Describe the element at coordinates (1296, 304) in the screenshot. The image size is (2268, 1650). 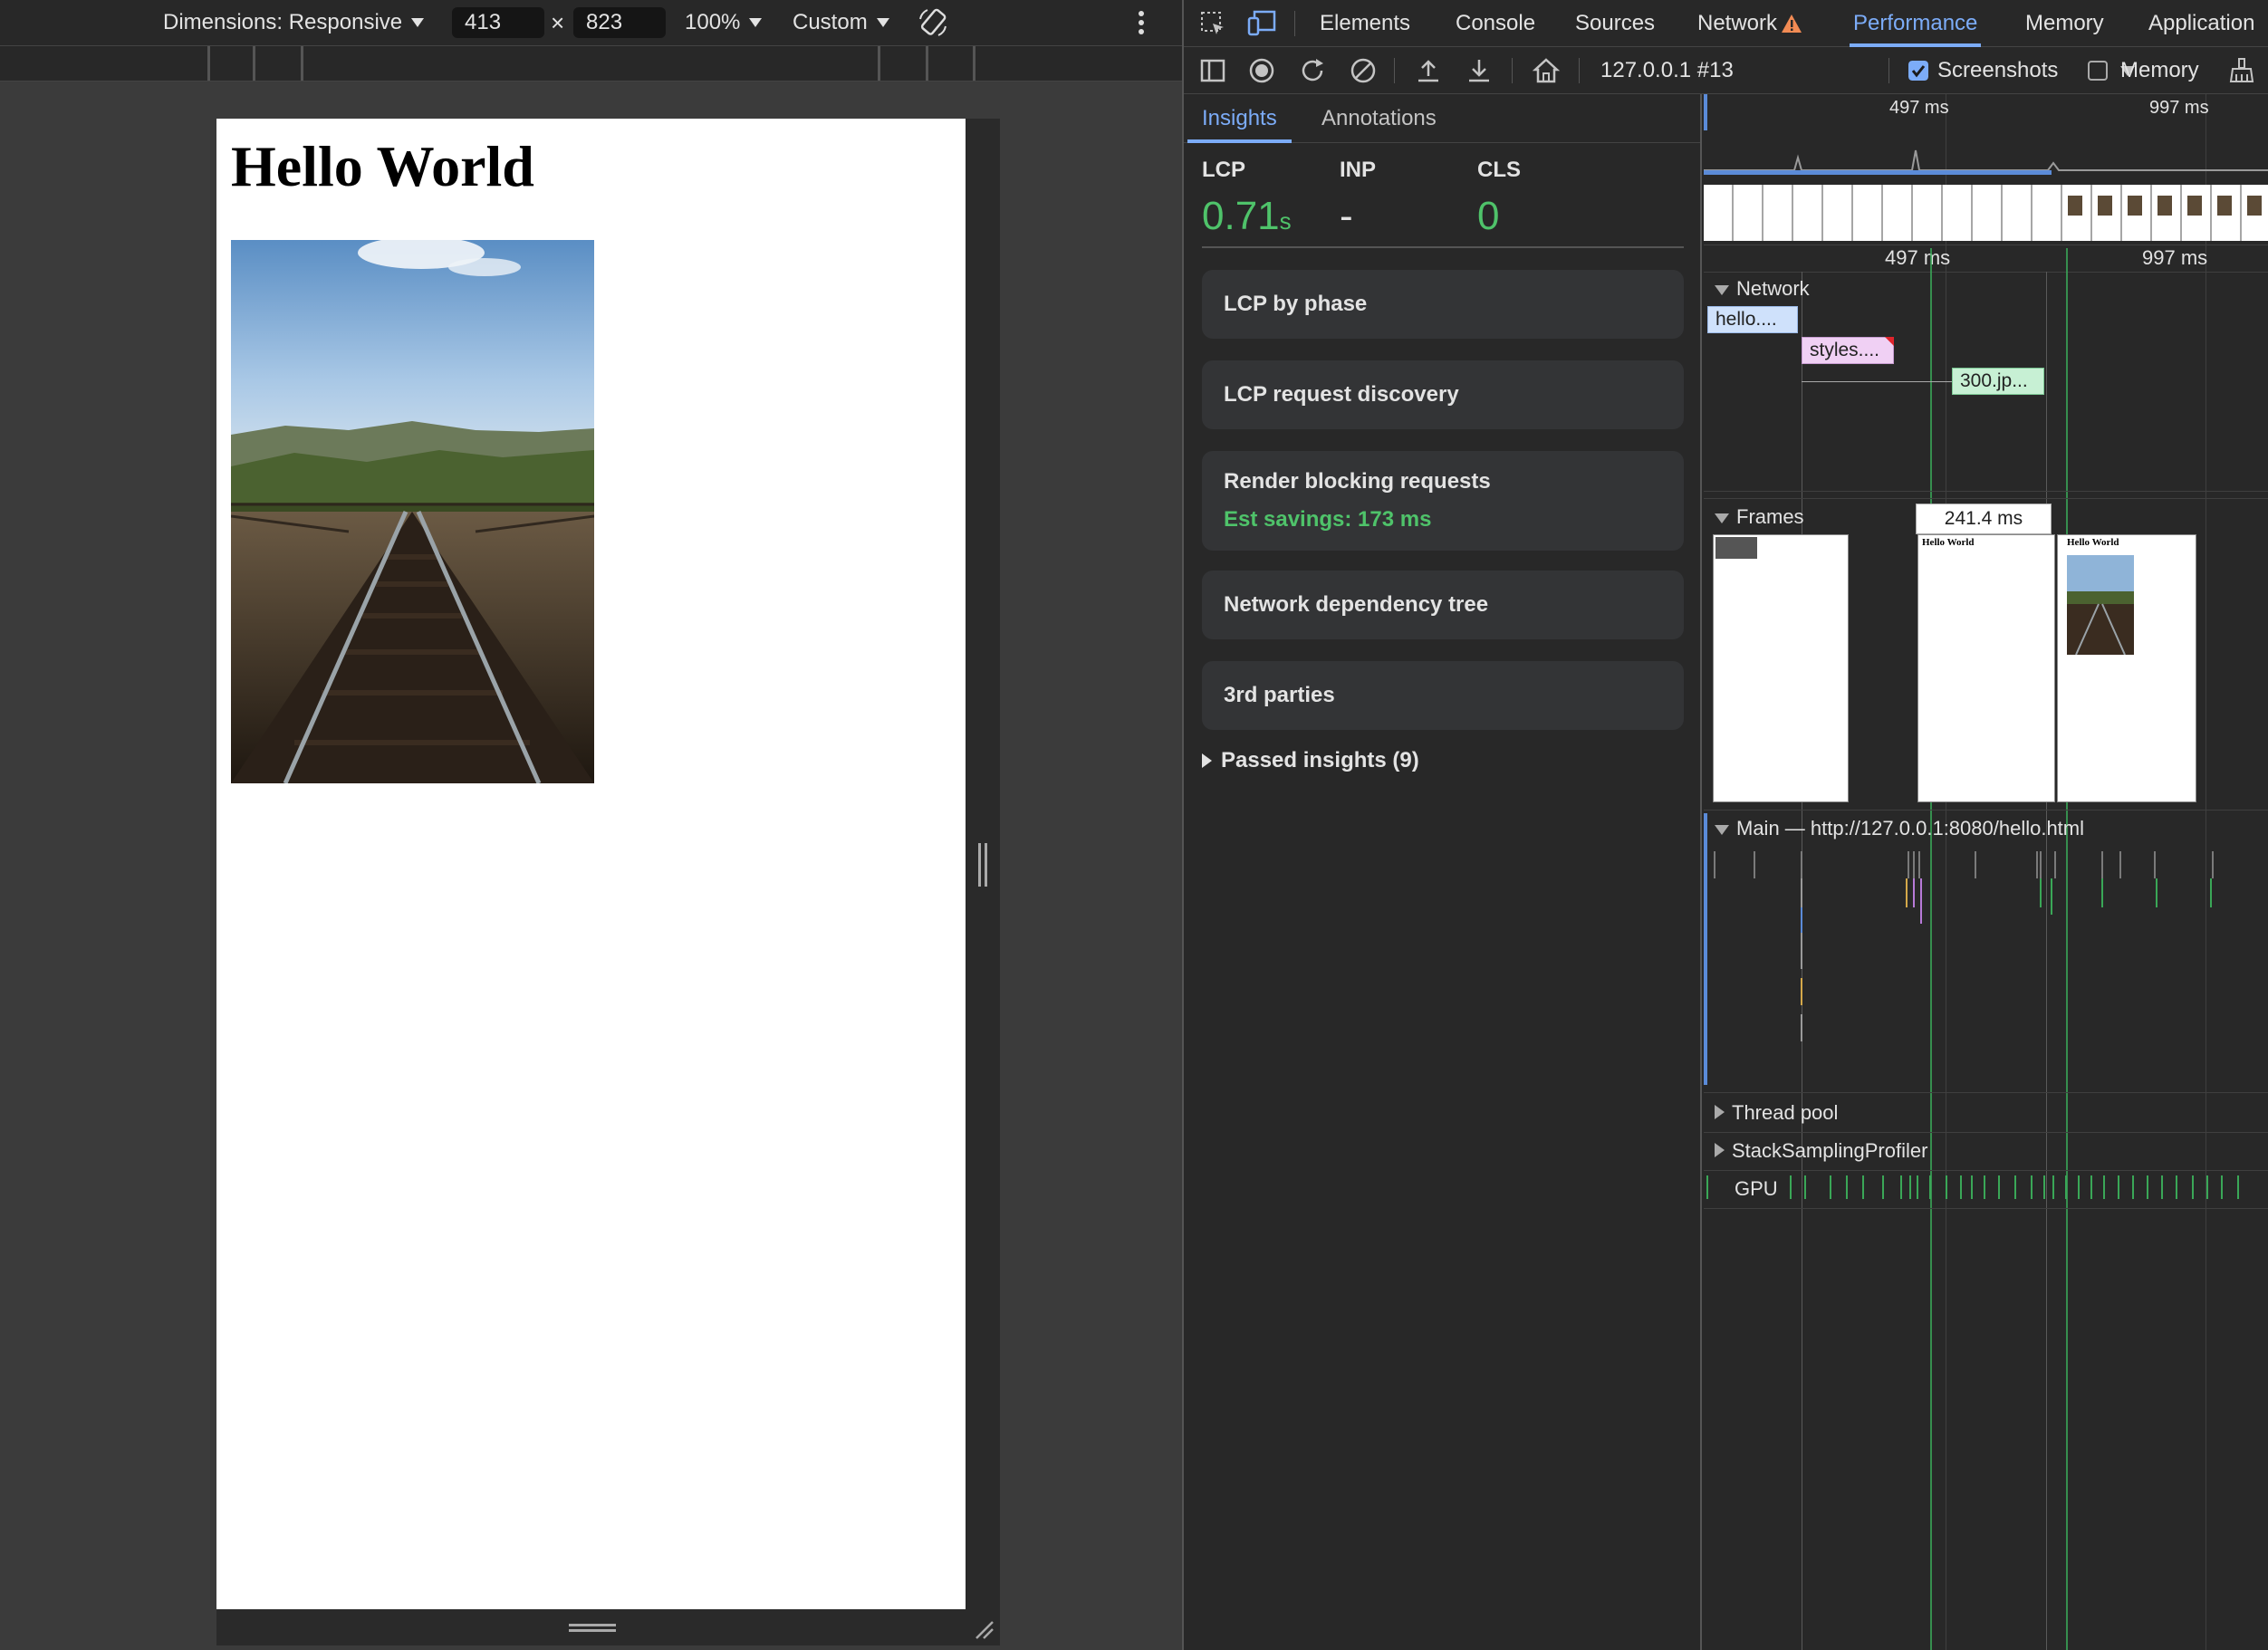
I see `insight-title: LCP by phase` at that location.